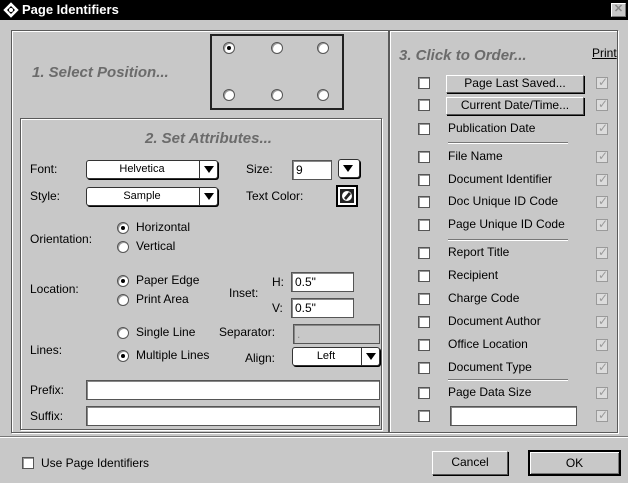 This screenshot has height=483, width=628. Describe the element at coordinates (46, 350) in the screenshot. I see `lines-label: Lines:` at that location.